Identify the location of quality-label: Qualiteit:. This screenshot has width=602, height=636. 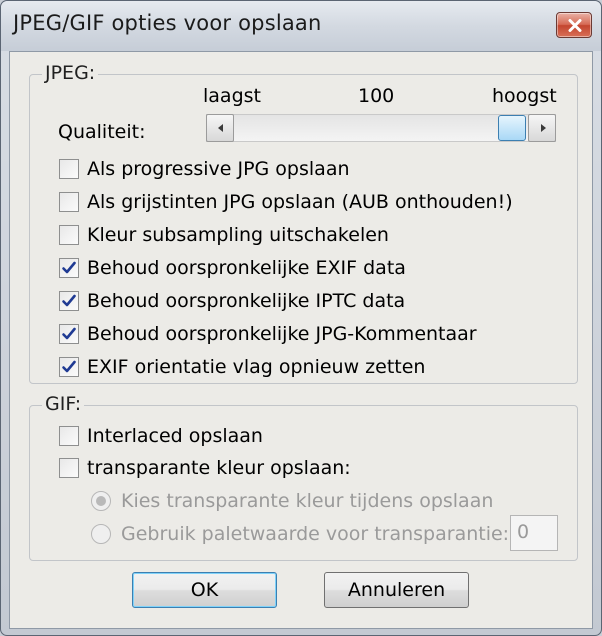
(102, 132).